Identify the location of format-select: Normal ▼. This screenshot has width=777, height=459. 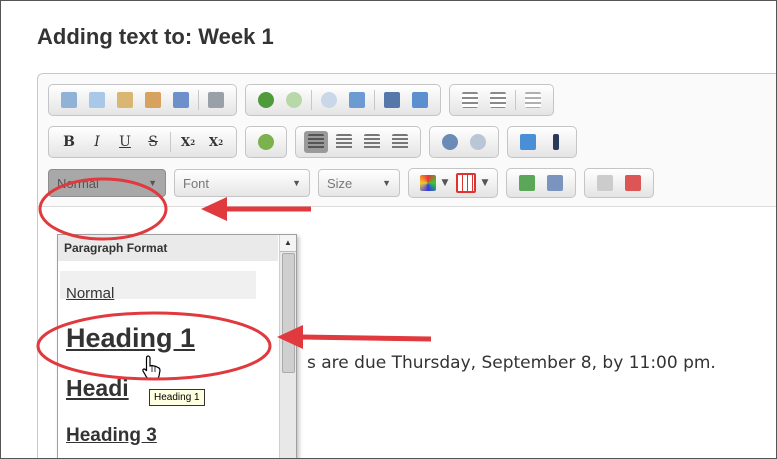
(107, 183).